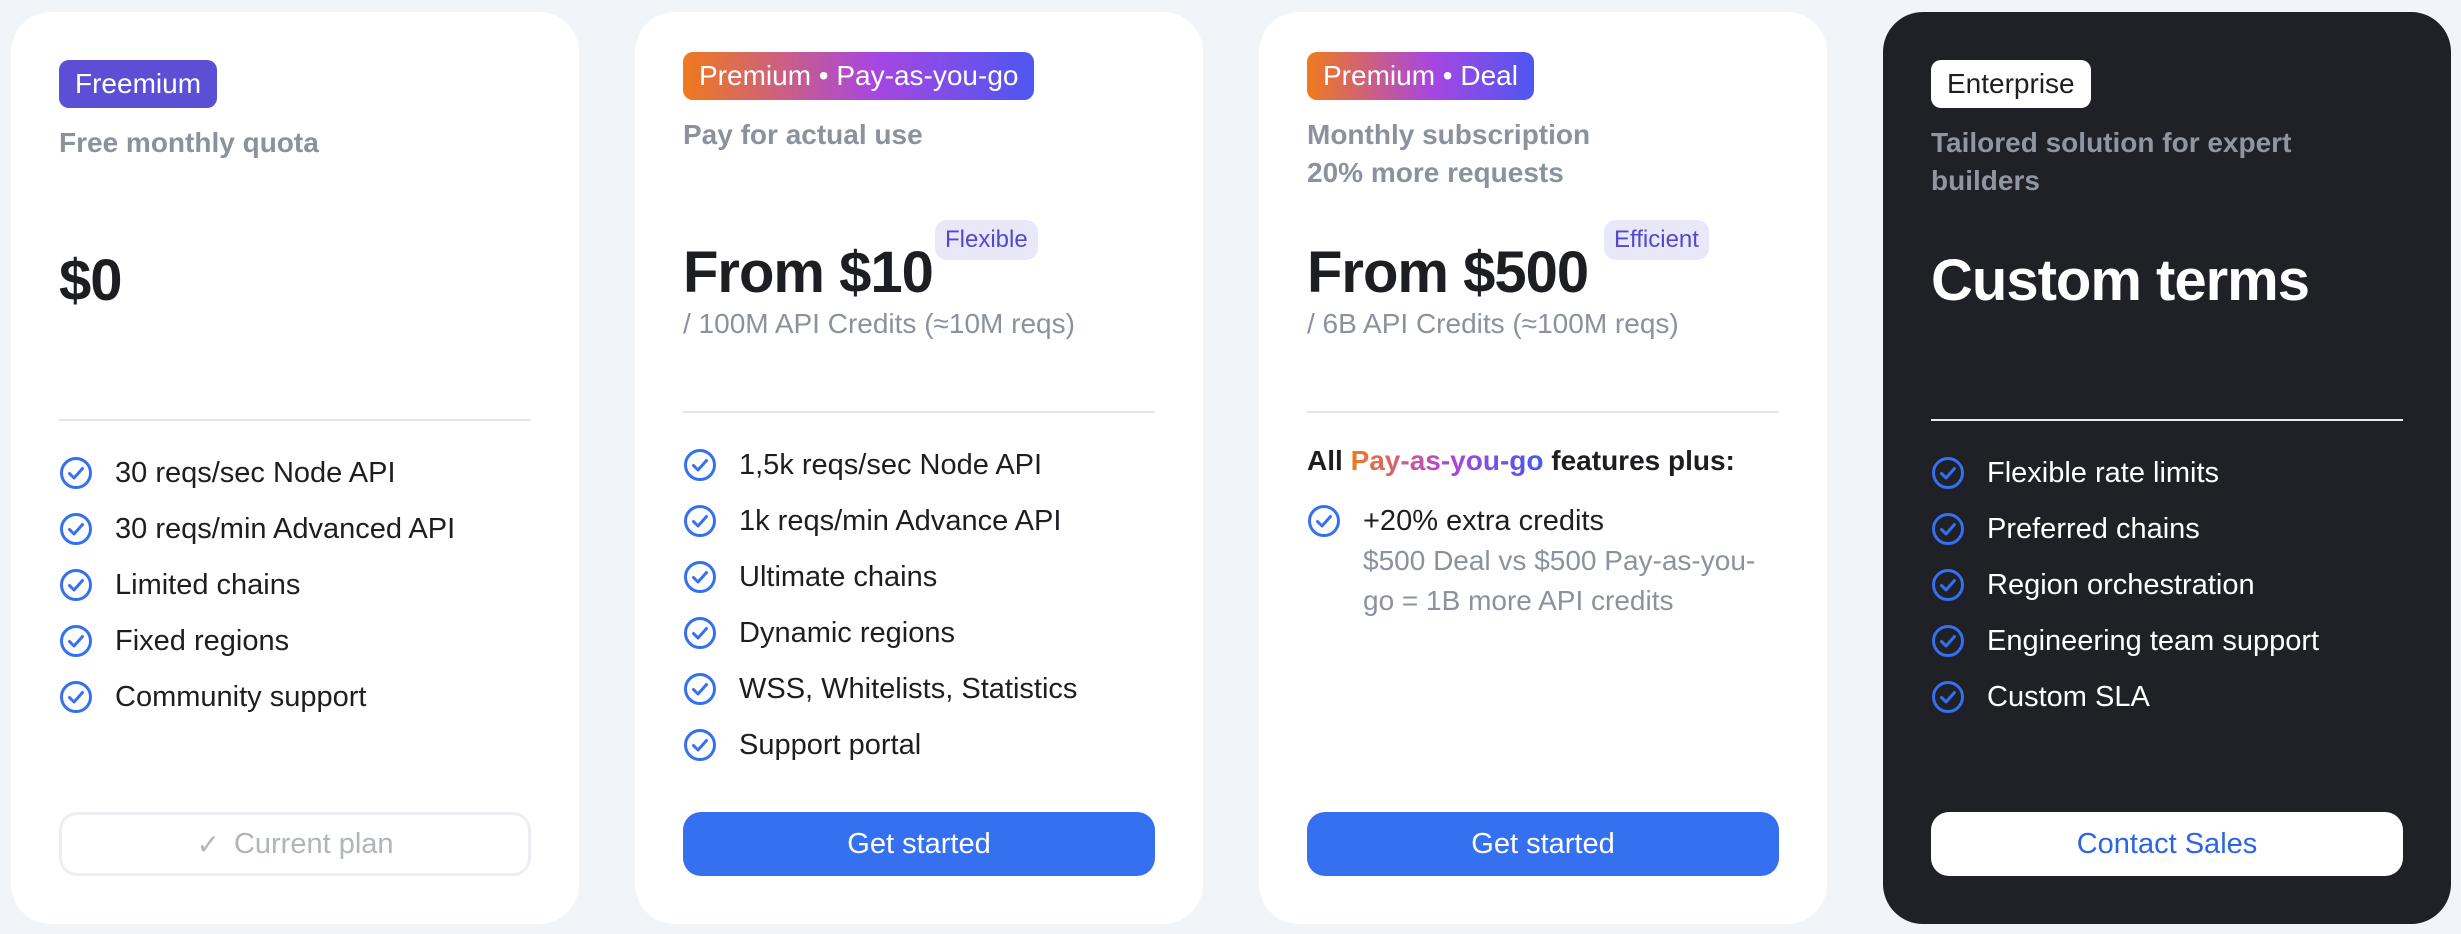  What do you see at coordinates (2167, 844) in the screenshot?
I see `contact-sales-button: Contact Sales` at bounding box center [2167, 844].